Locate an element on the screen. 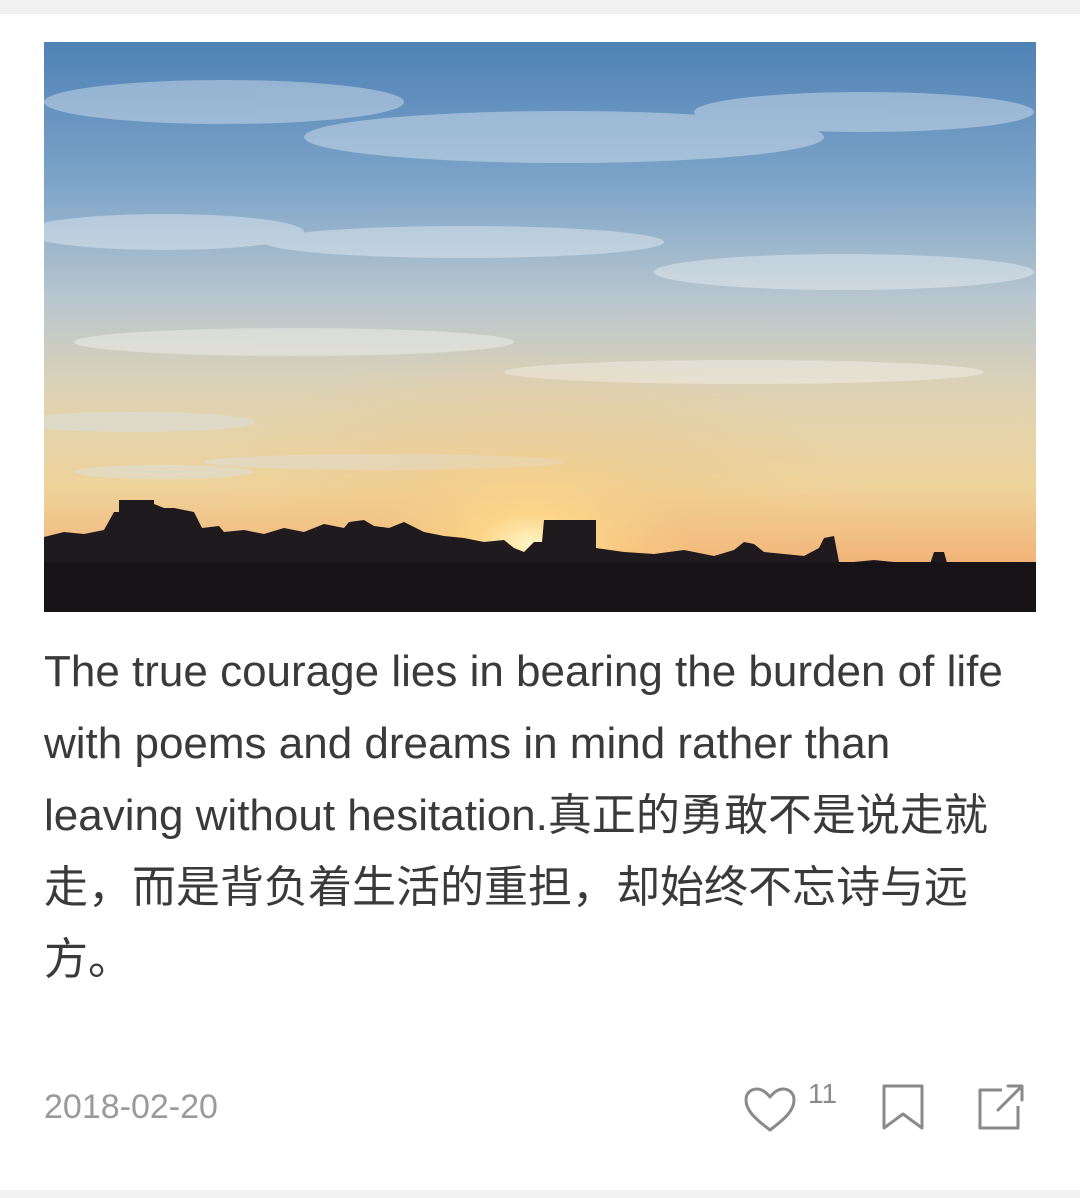 This screenshot has height=1198, width=1080. like-button: 11 is located at coordinates (794, 1108).